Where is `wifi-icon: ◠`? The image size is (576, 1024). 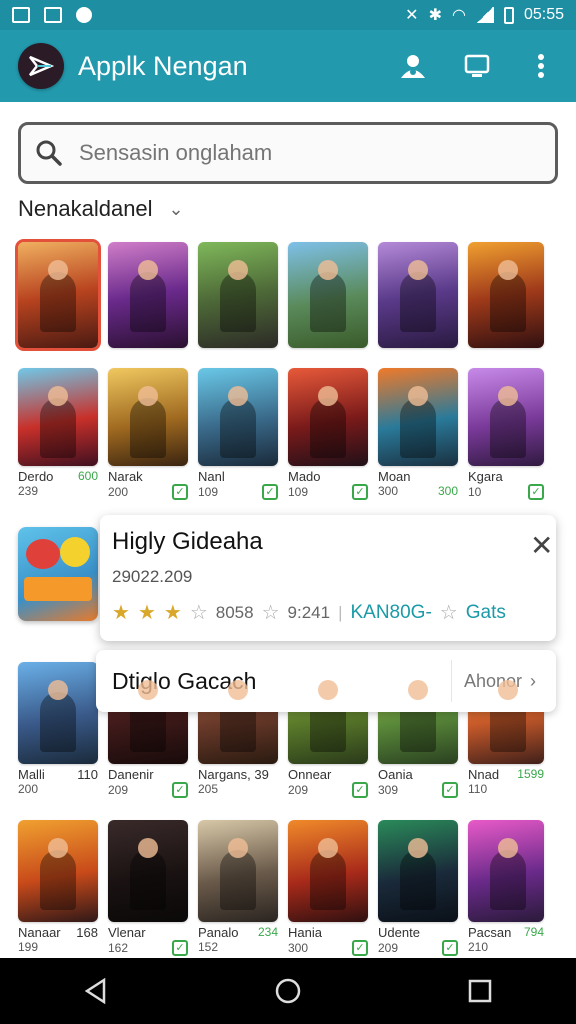
wifi-icon: ◠ is located at coordinates (458, 15).